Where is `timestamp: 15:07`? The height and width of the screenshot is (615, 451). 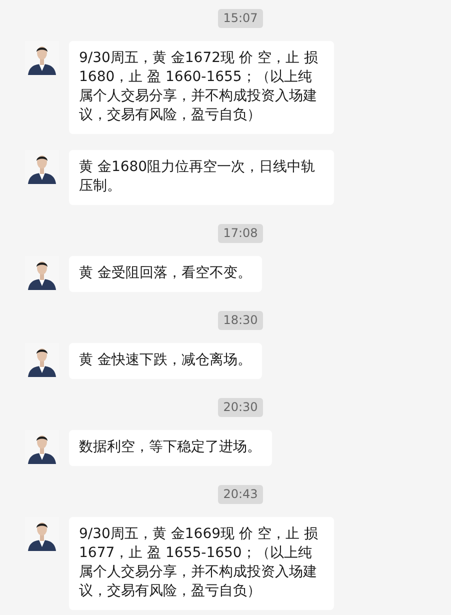 timestamp: 15:07 is located at coordinates (240, 18).